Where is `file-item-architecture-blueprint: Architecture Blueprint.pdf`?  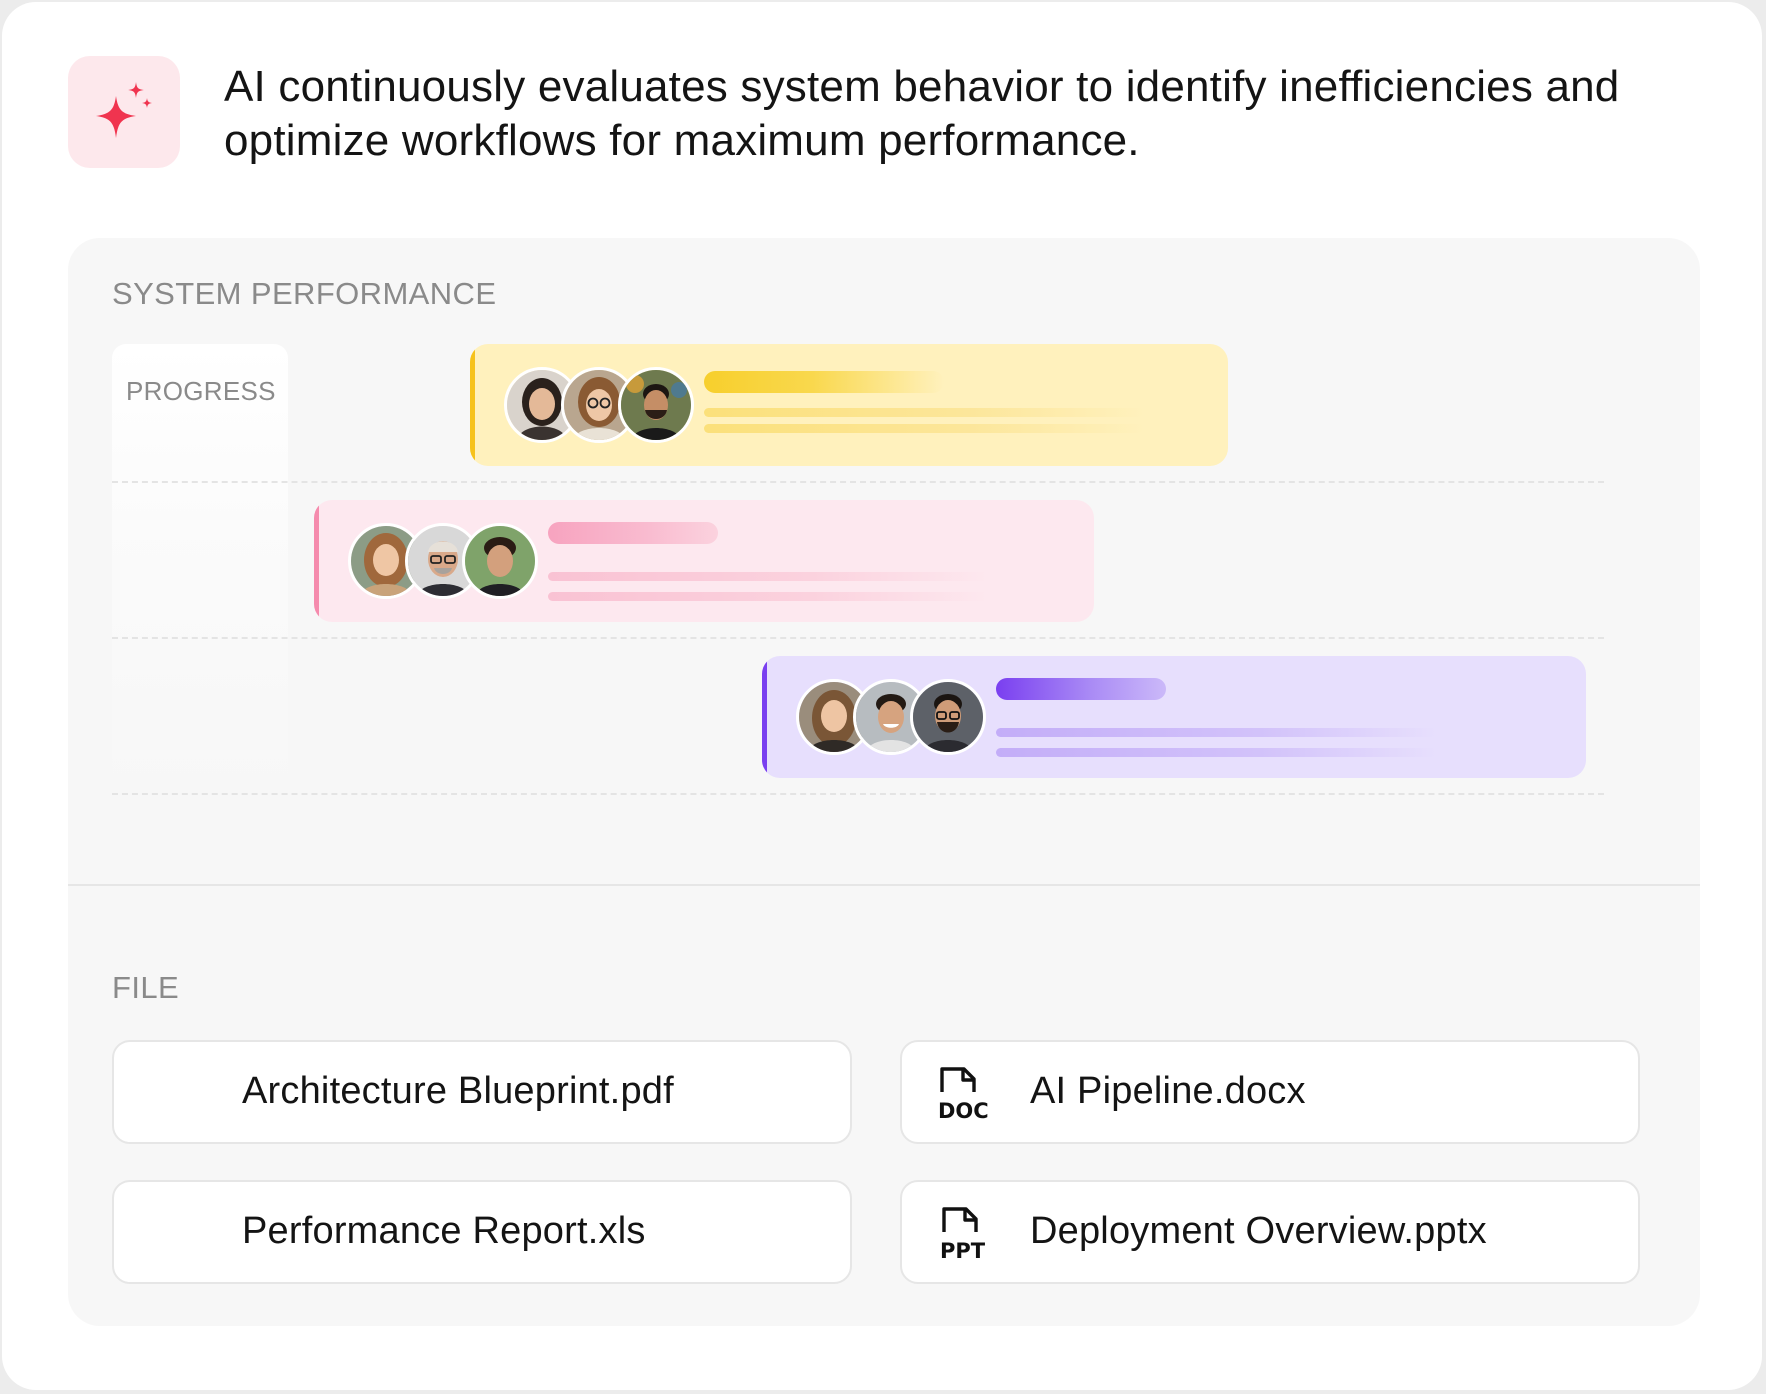 file-item-architecture-blueprint: Architecture Blueprint.pdf is located at coordinates (482, 1092).